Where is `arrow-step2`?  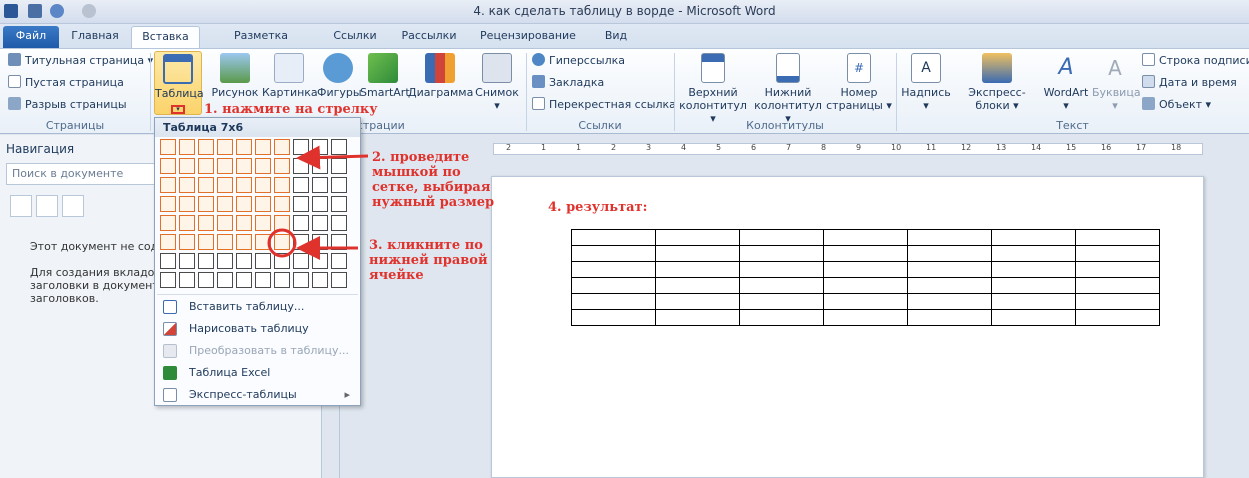 arrow-step2 is located at coordinates (332, 157).